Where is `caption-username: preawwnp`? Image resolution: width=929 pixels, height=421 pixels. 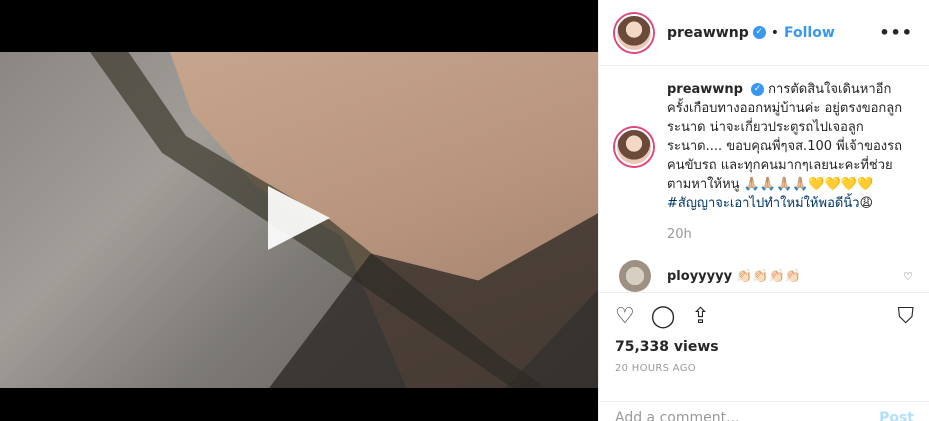
caption-username: preawwnp is located at coordinates (705, 89).